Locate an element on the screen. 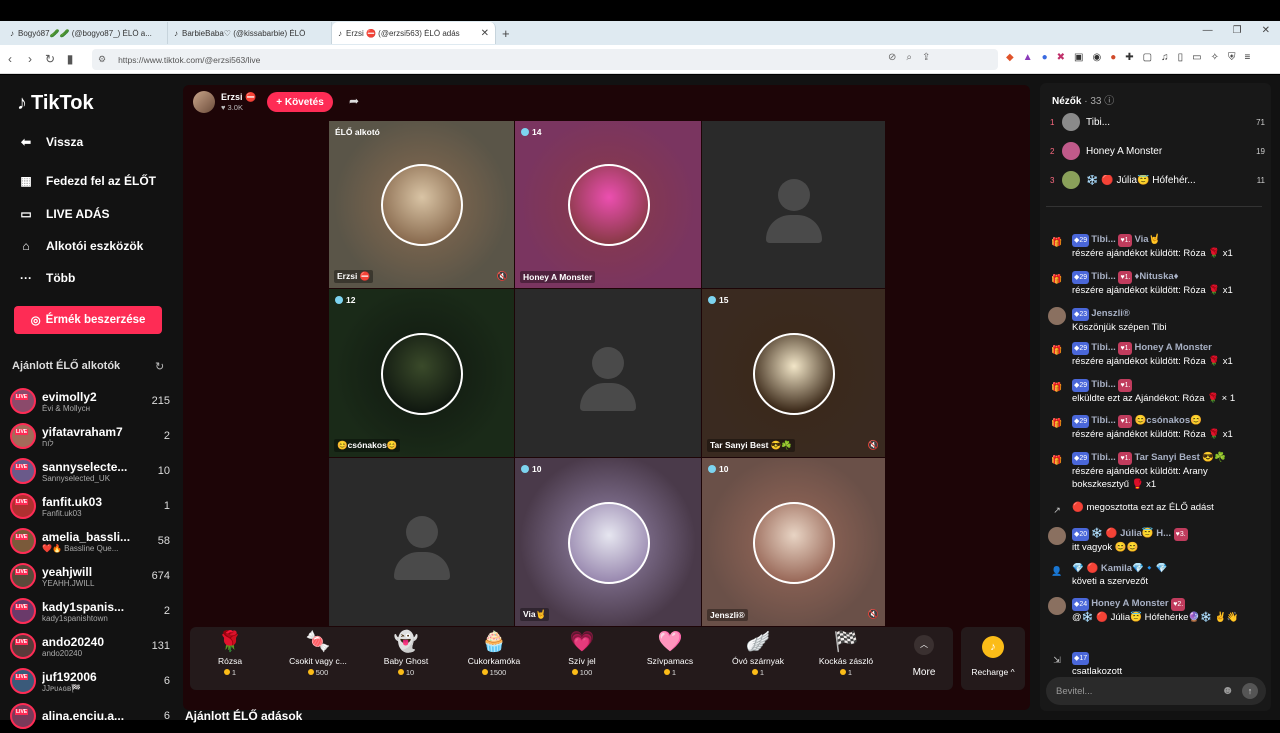 This screenshot has width=1280, height=733. reload-icon: ↻ is located at coordinates (50, 59).